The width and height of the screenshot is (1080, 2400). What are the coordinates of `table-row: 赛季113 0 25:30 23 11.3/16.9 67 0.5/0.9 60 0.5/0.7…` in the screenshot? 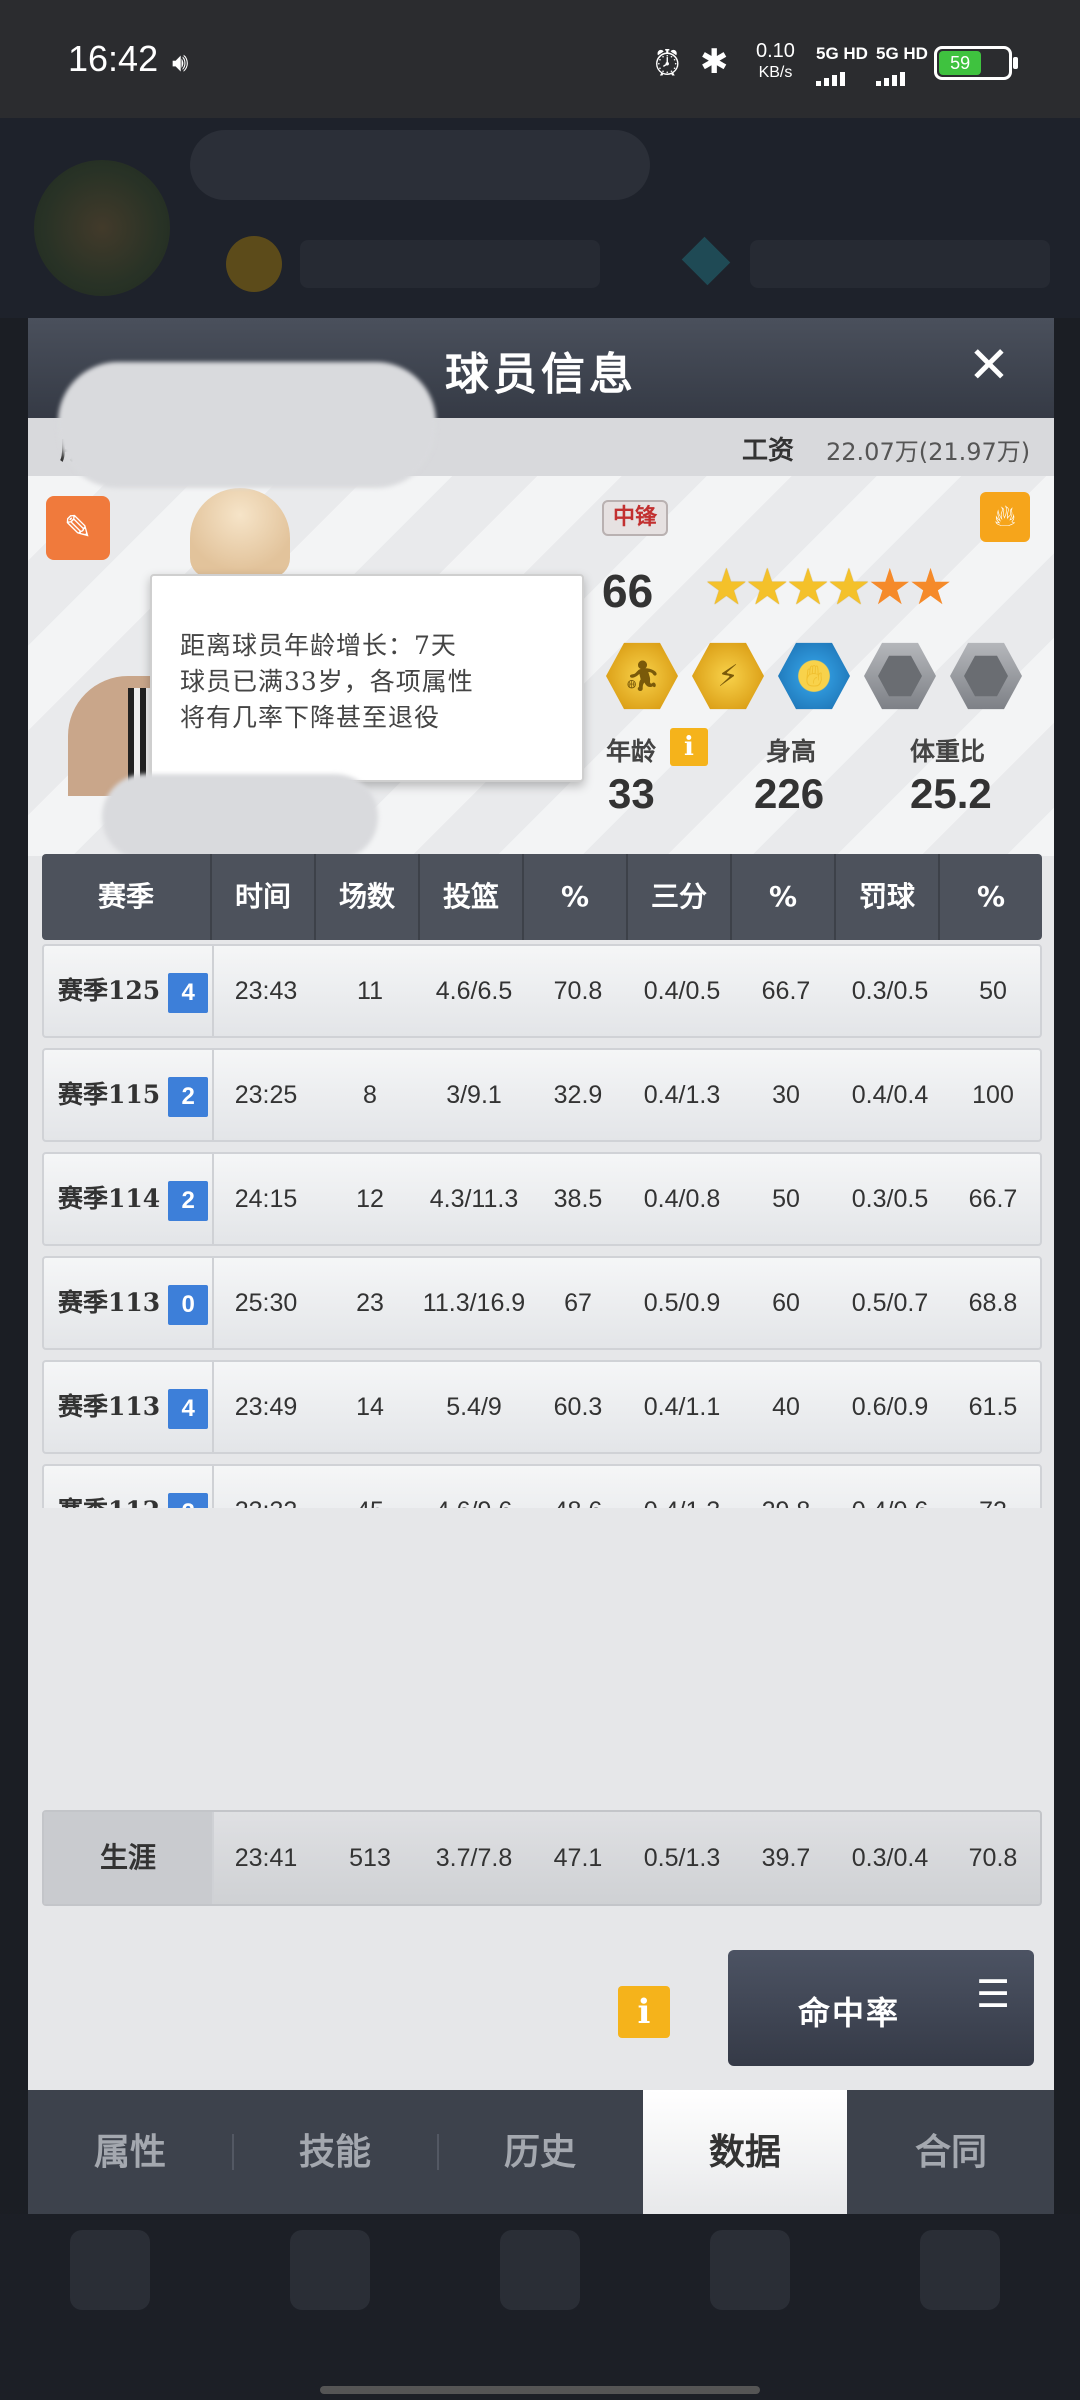 It's located at (542, 1303).